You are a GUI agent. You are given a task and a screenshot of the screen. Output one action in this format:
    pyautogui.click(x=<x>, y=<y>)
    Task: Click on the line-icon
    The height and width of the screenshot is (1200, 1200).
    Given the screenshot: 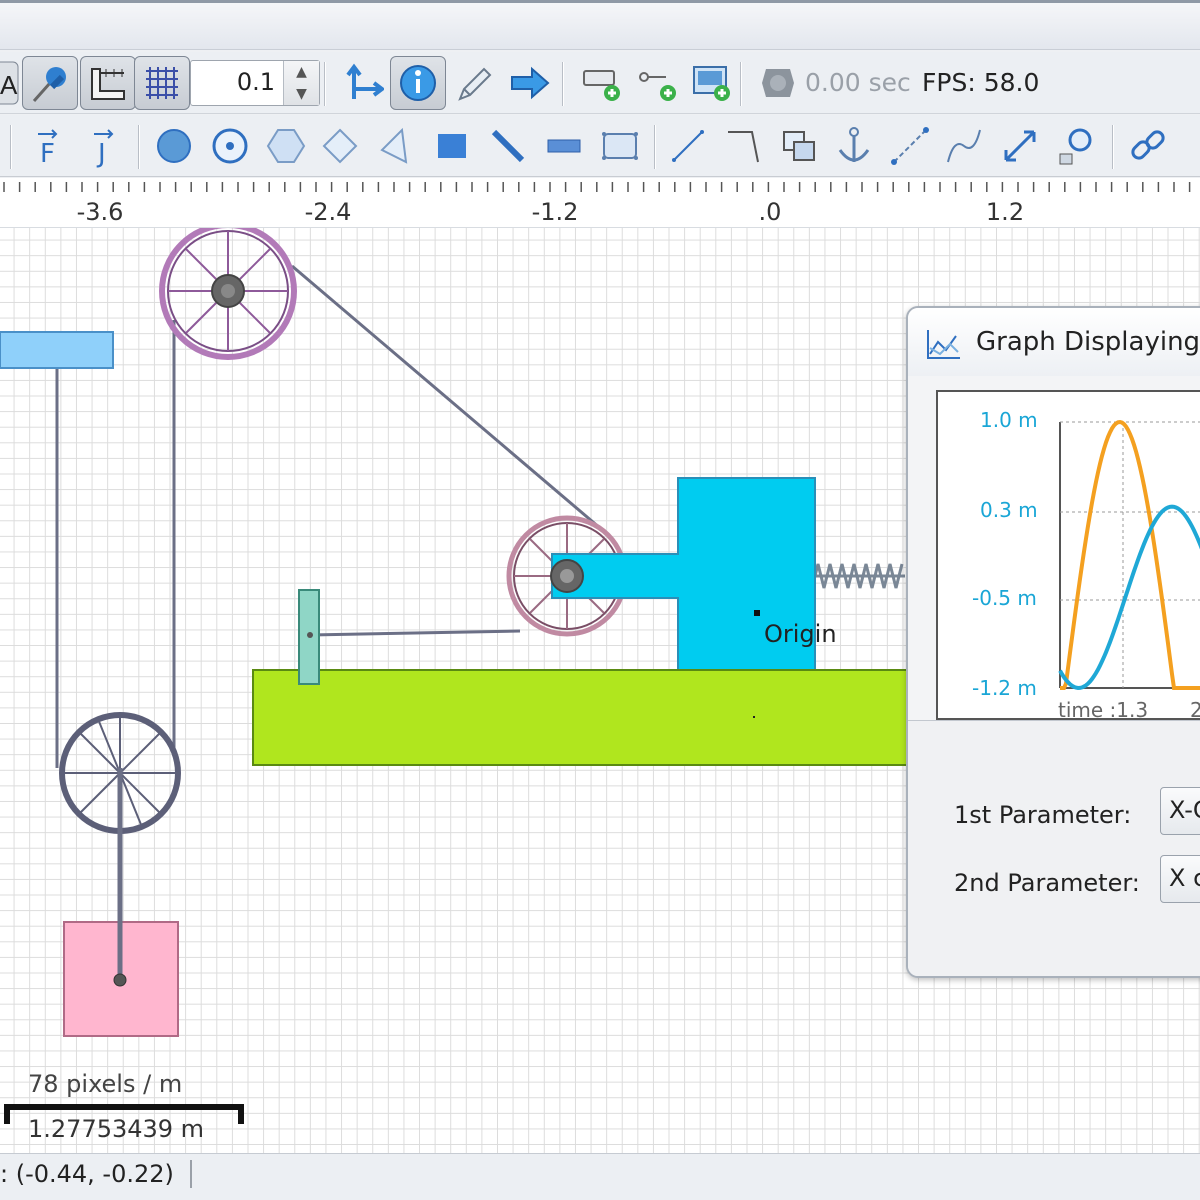 What is the action you would take?
    pyautogui.click(x=688, y=146)
    